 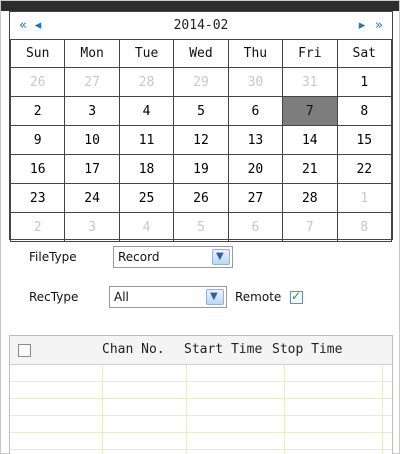 I want to click on calendar-day: 17, so click(x=92, y=169).